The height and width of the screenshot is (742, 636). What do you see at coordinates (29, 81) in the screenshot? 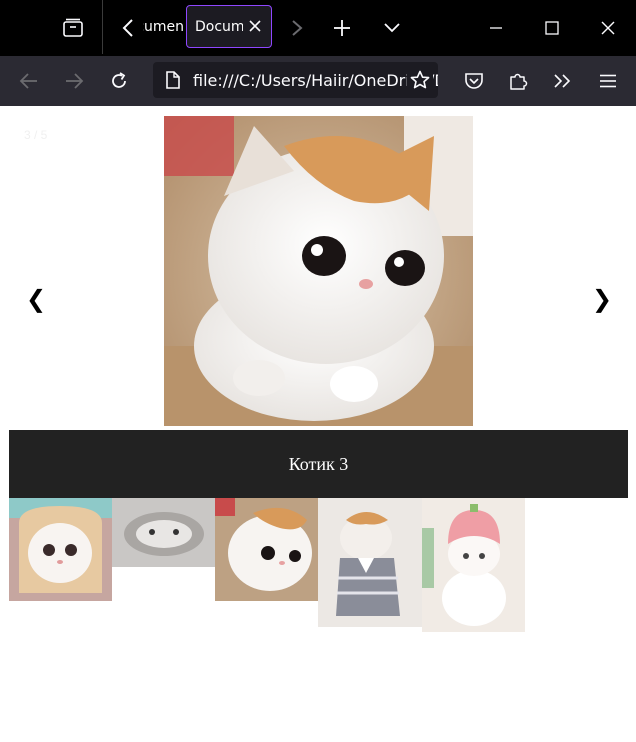
I see `back-icon` at bounding box center [29, 81].